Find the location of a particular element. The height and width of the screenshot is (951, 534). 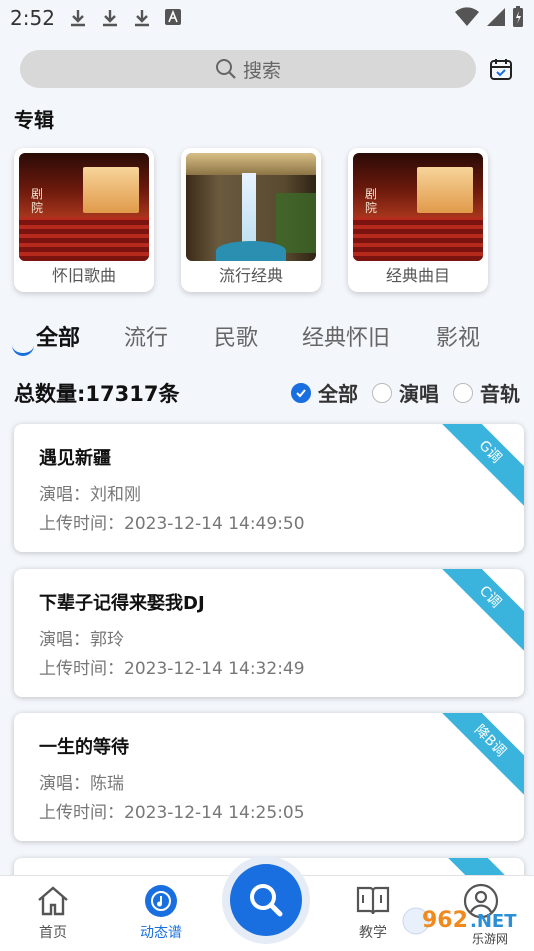

battery-icon is located at coordinates (518, 16).